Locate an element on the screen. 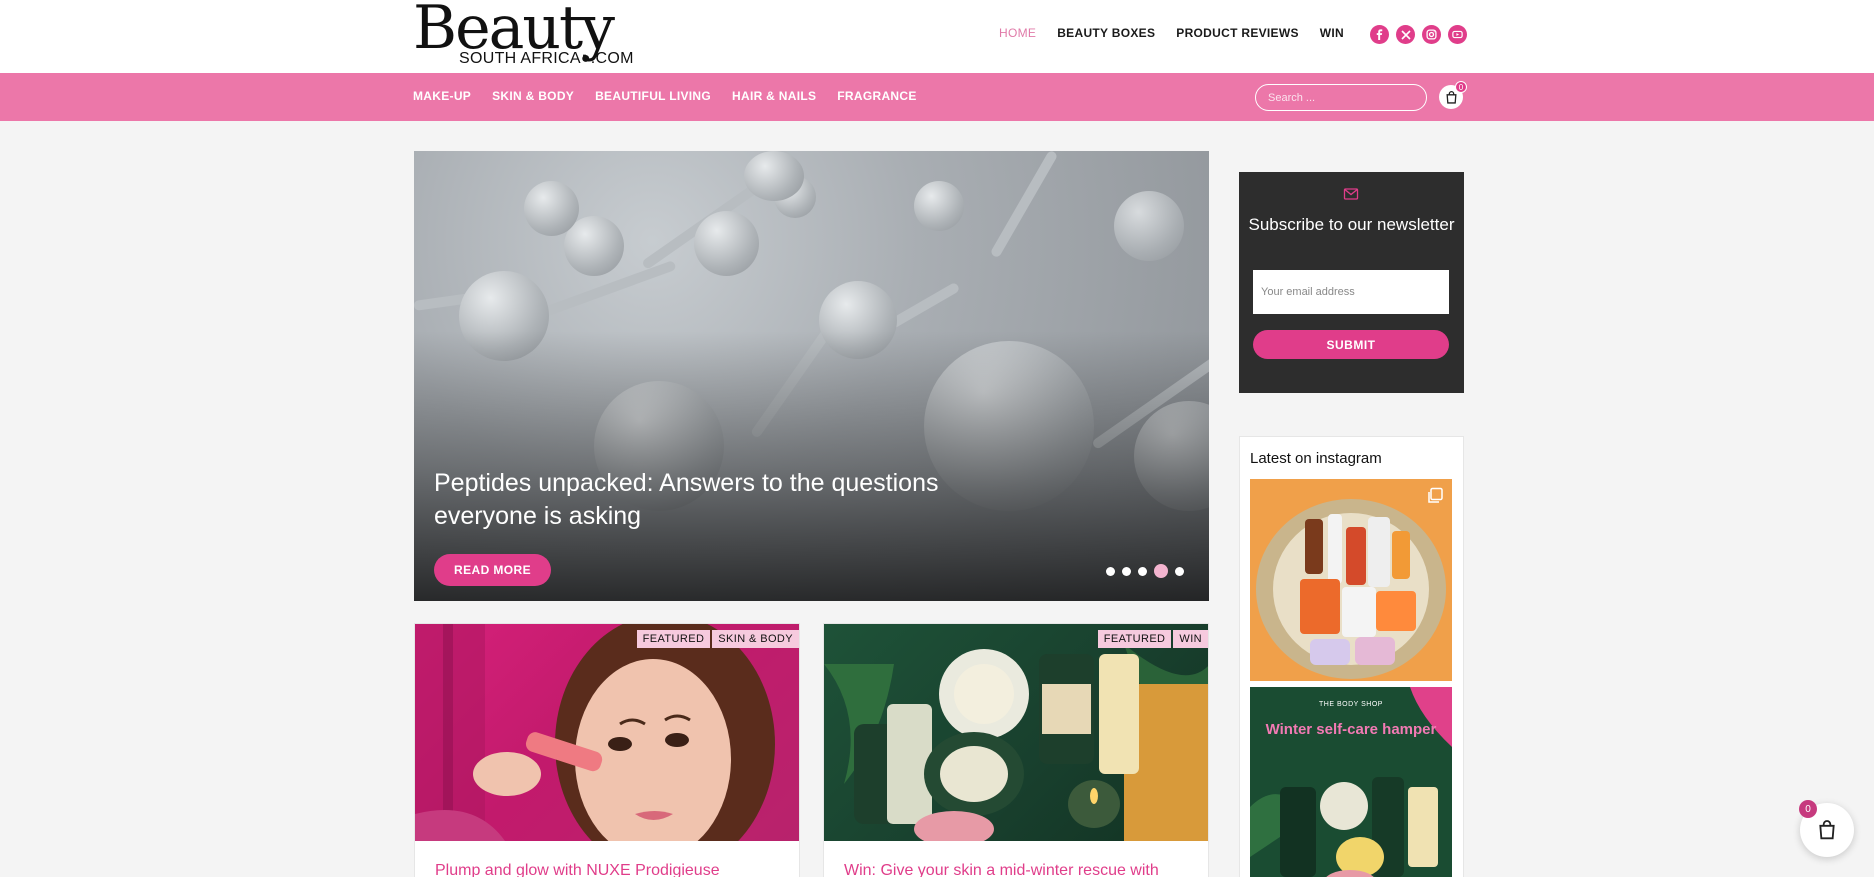 The image size is (1874, 877). card-tags: FEATURED WIN is located at coordinates (1152, 639).